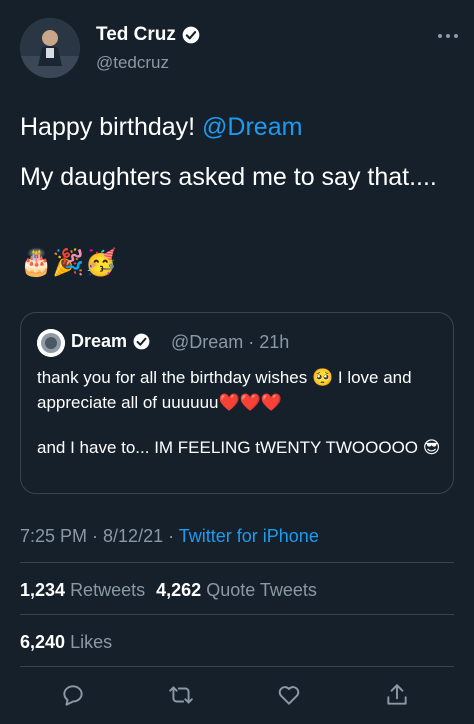 Image resolution: width=474 pixels, height=724 pixels. I want to click on tweet-meta: 7:25 PM · 8/12/21 · Twitter for iPhone, so click(169, 536).